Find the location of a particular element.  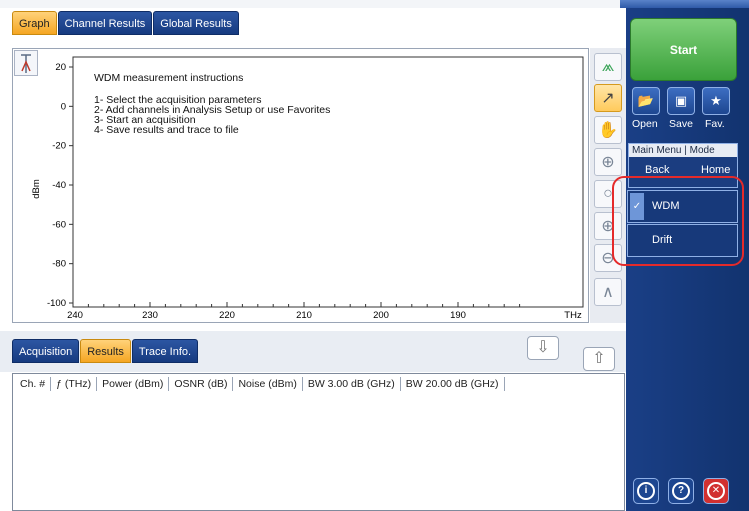

auto-scale-button: ⩕ is located at coordinates (608, 67).